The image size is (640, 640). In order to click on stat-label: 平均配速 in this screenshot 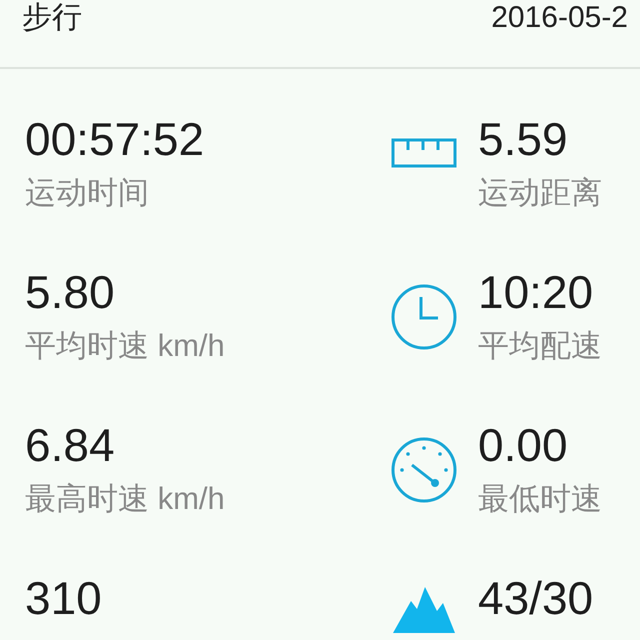, I will do `click(540, 346)`.